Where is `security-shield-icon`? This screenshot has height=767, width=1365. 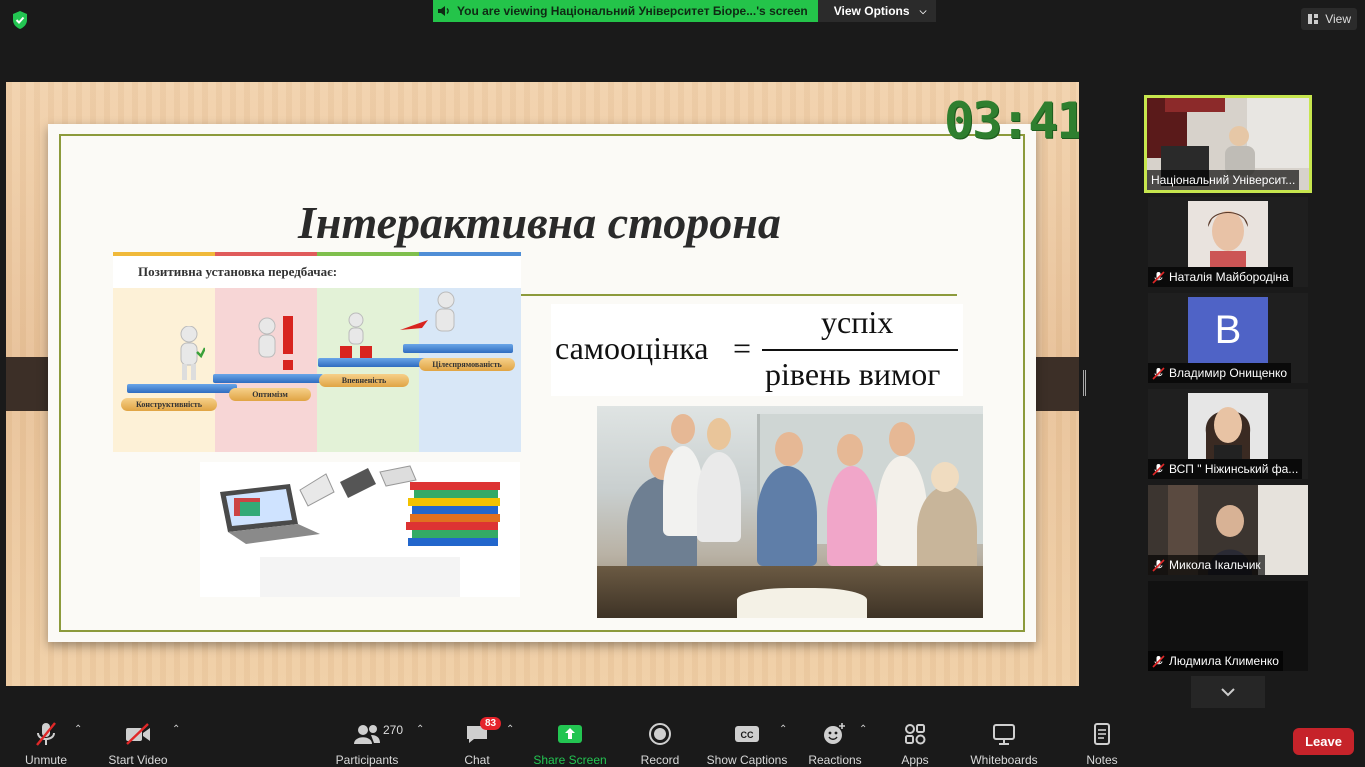
security-shield-icon is located at coordinates (20, 20).